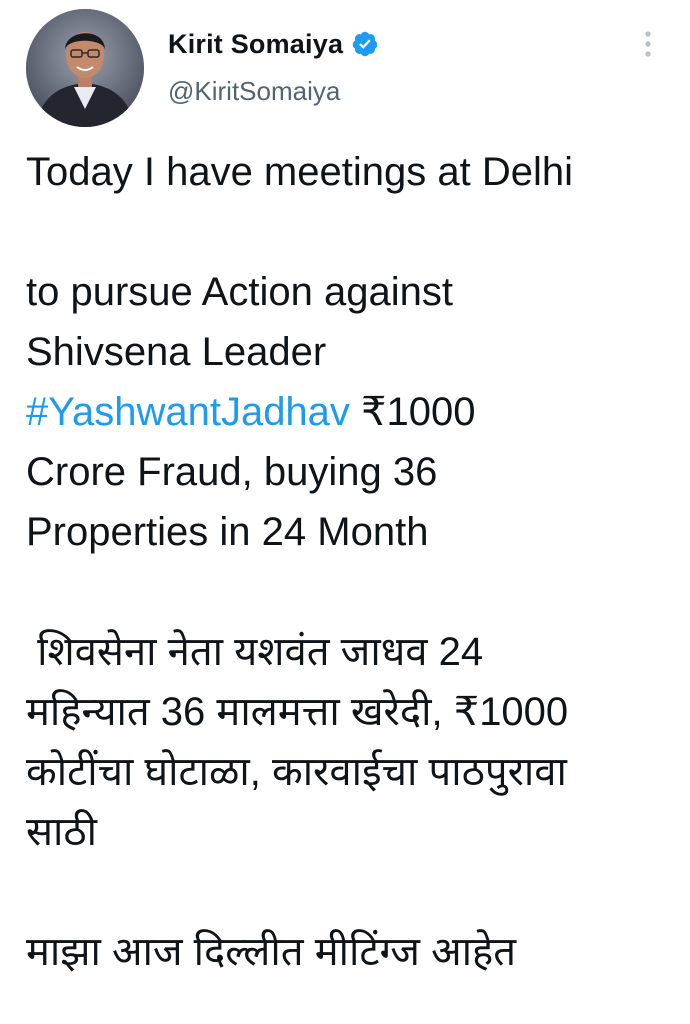 The height and width of the screenshot is (1024, 690). What do you see at coordinates (365, 44) in the screenshot?
I see `verified-badge-icon` at bounding box center [365, 44].